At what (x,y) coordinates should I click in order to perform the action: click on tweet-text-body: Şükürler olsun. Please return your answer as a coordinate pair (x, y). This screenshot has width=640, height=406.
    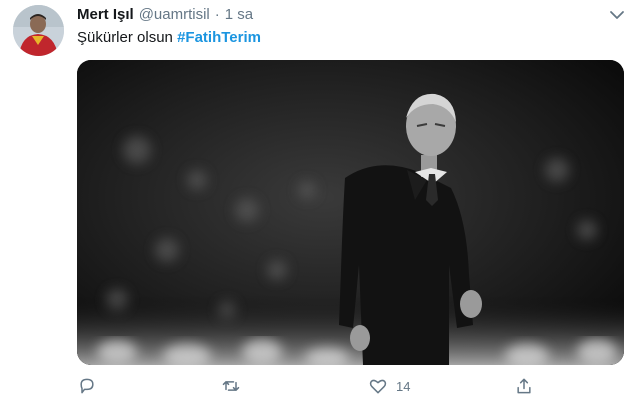
    Looking at the image, I should click on (127, 37).